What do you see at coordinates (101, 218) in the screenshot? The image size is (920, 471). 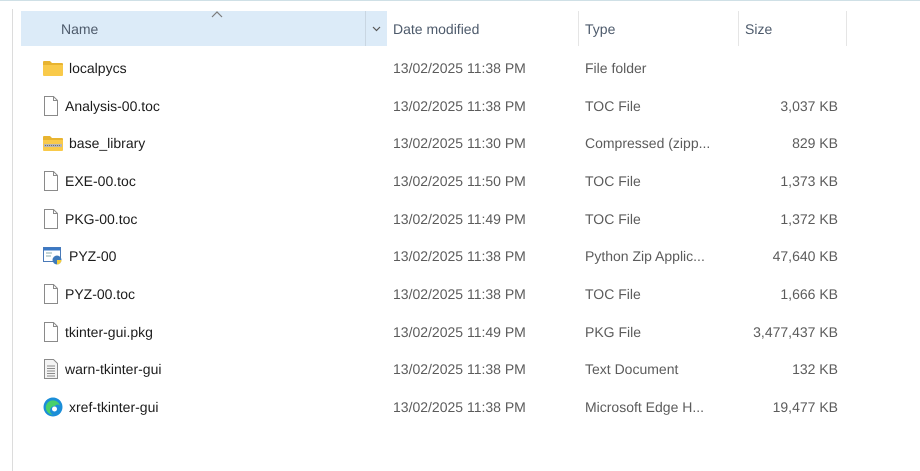 I see `file-name: PKG-00.toc` at bounding box center [101, 218].